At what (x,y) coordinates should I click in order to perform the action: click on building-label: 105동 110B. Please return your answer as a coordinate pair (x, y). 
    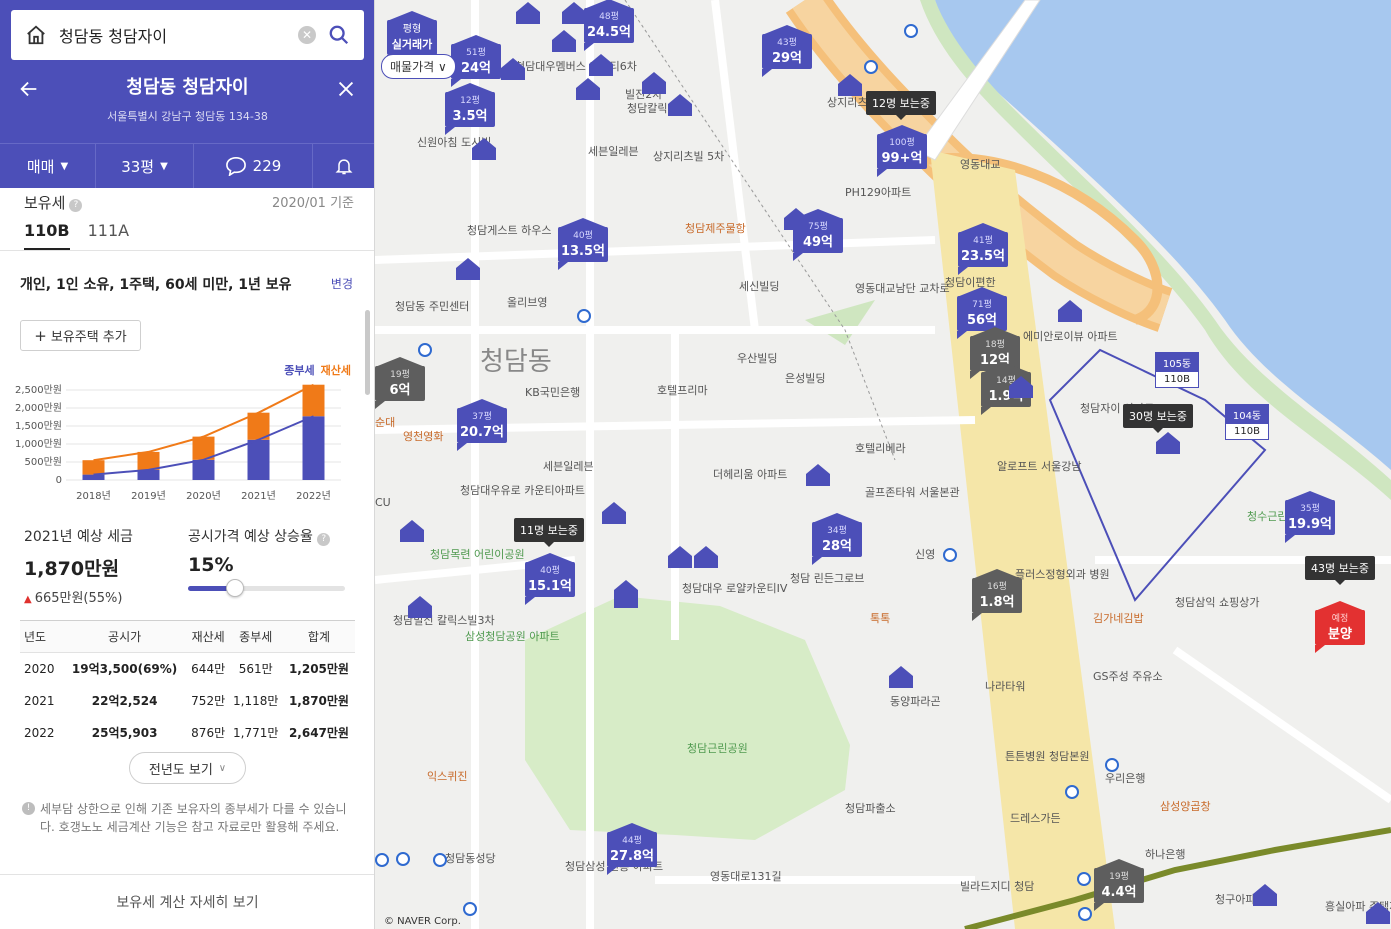
    Looking at the image, I should click on (1177, 370).